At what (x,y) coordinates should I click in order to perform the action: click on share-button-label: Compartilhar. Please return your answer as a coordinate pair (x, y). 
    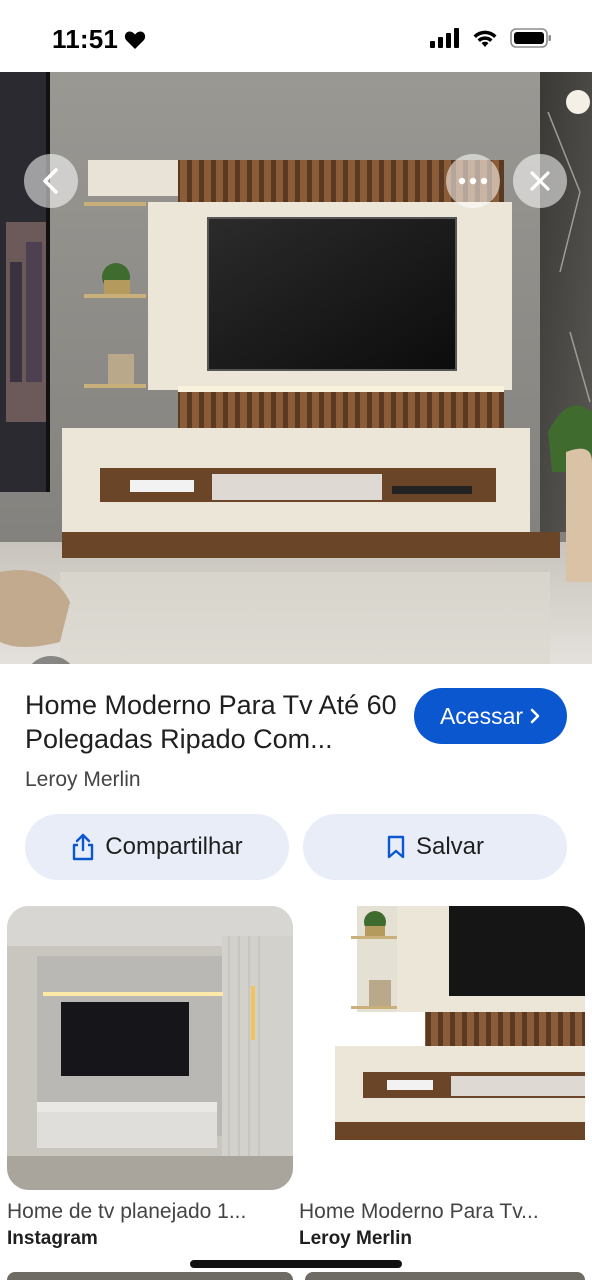
    Looking at the image, I should click on (174, 846).